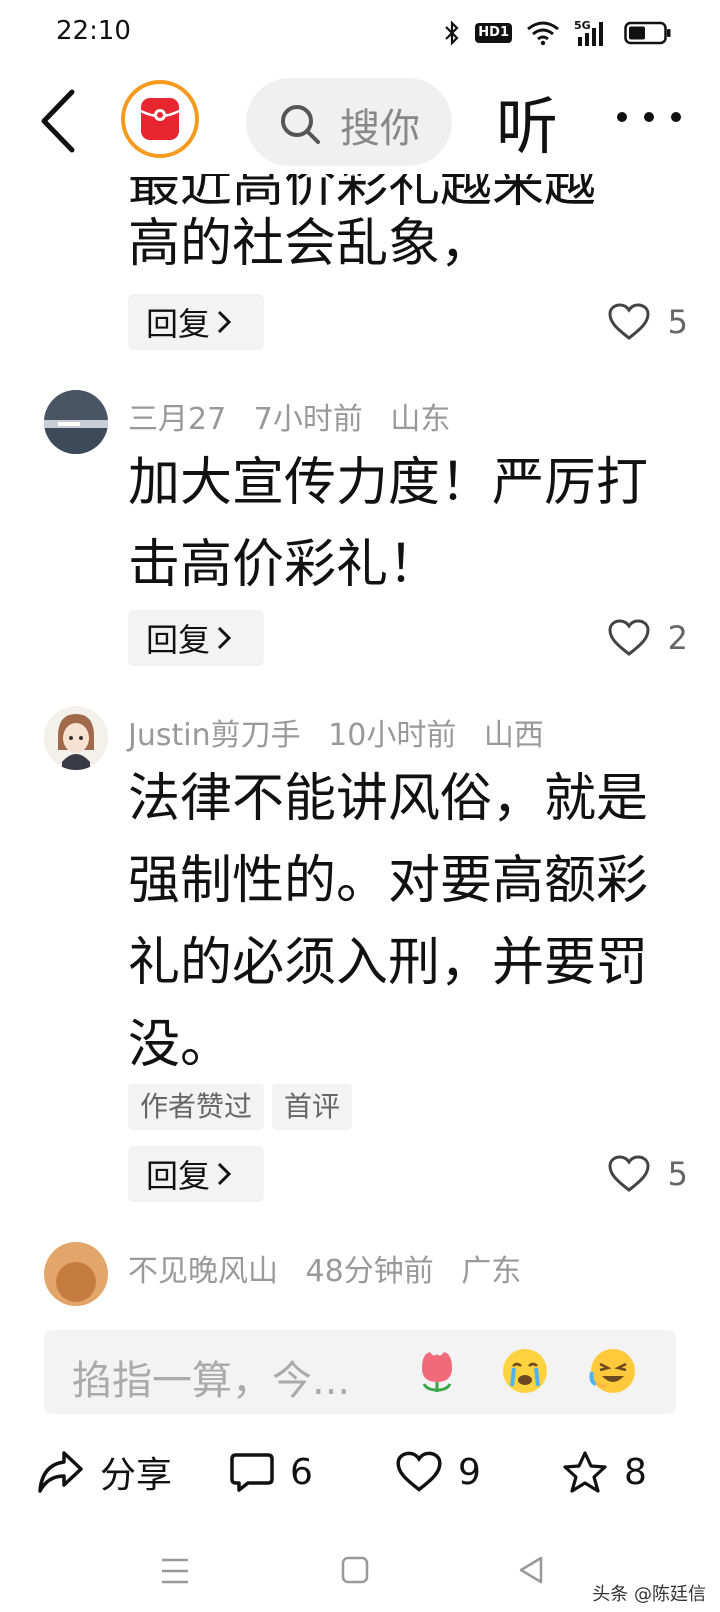  I want to click on comment-meta: 三月27 7小时前 山东, so click(298, 416).